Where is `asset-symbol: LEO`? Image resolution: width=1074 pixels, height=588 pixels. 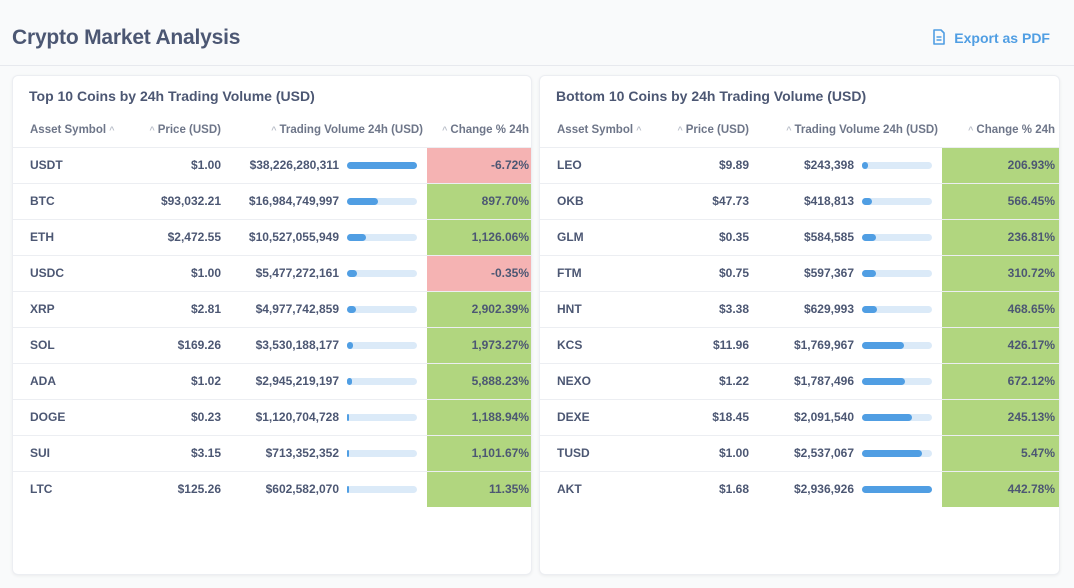 asset-symbol: LEO is located at coordinates (595, 165).